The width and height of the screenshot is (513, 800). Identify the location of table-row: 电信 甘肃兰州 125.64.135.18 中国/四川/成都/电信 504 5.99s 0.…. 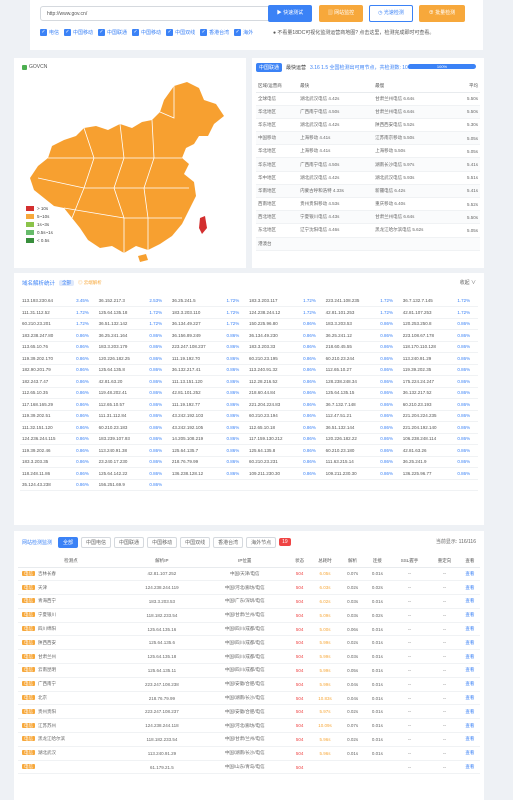
(249, 657).